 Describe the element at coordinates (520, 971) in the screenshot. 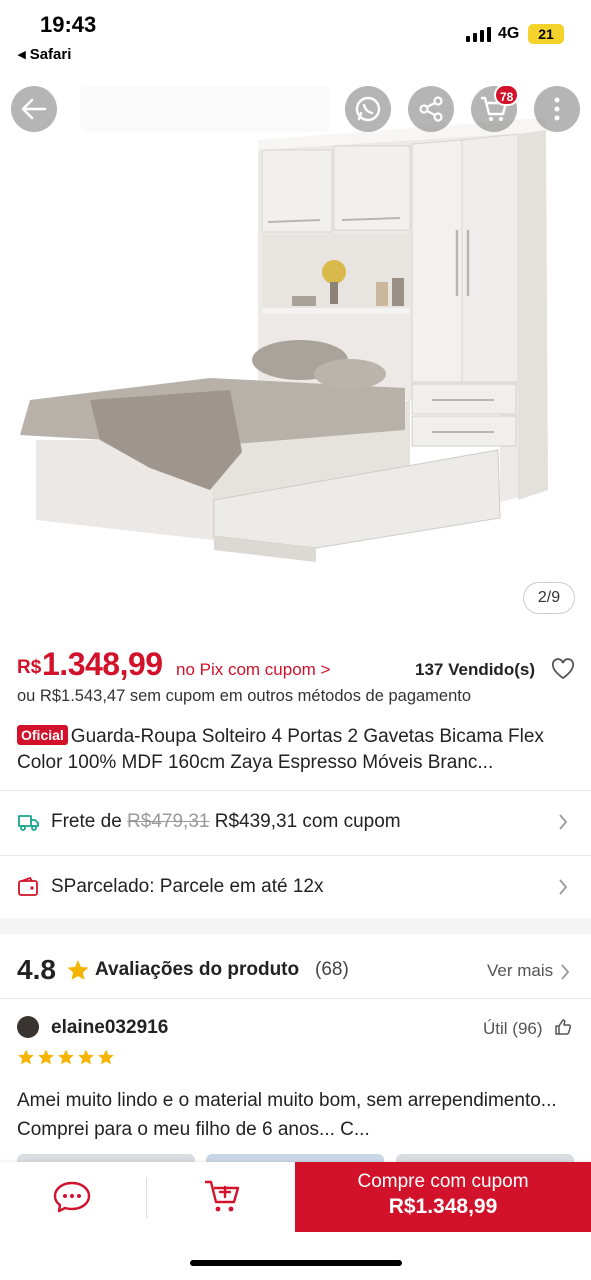

I see `see-more-link: Ver mais` at that location.